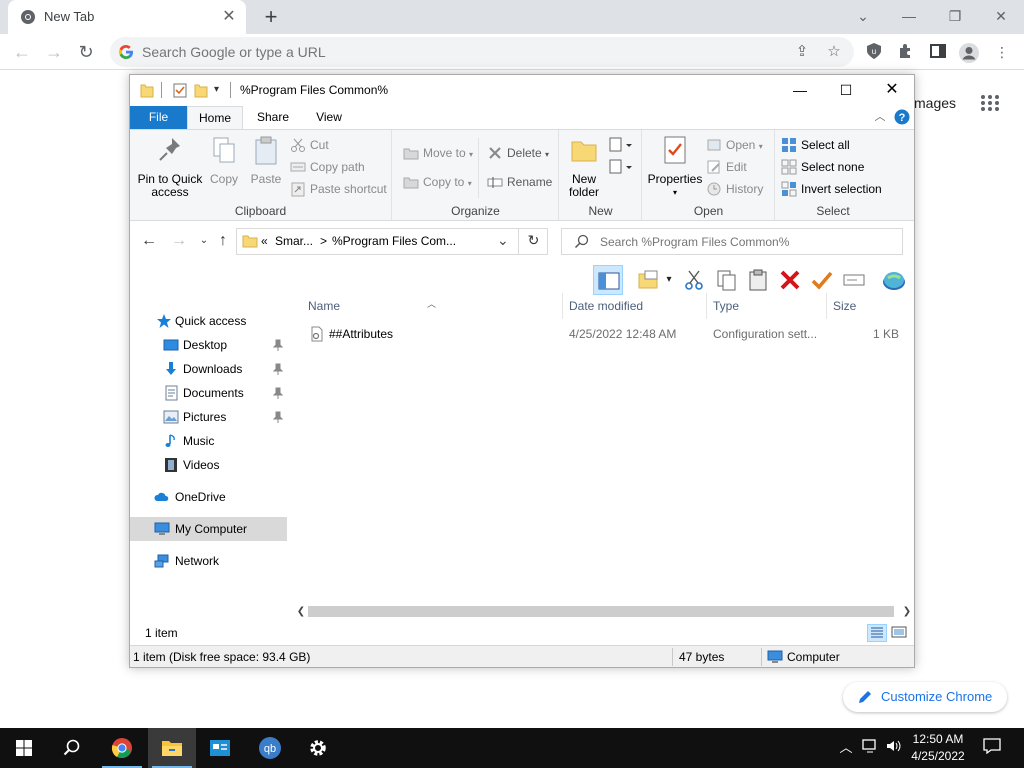 The height and width of the screenshot is (768, 1024). Describe the element at coordinates (758, 280) in the screenshot. I see `paste-tool-button` at that location.